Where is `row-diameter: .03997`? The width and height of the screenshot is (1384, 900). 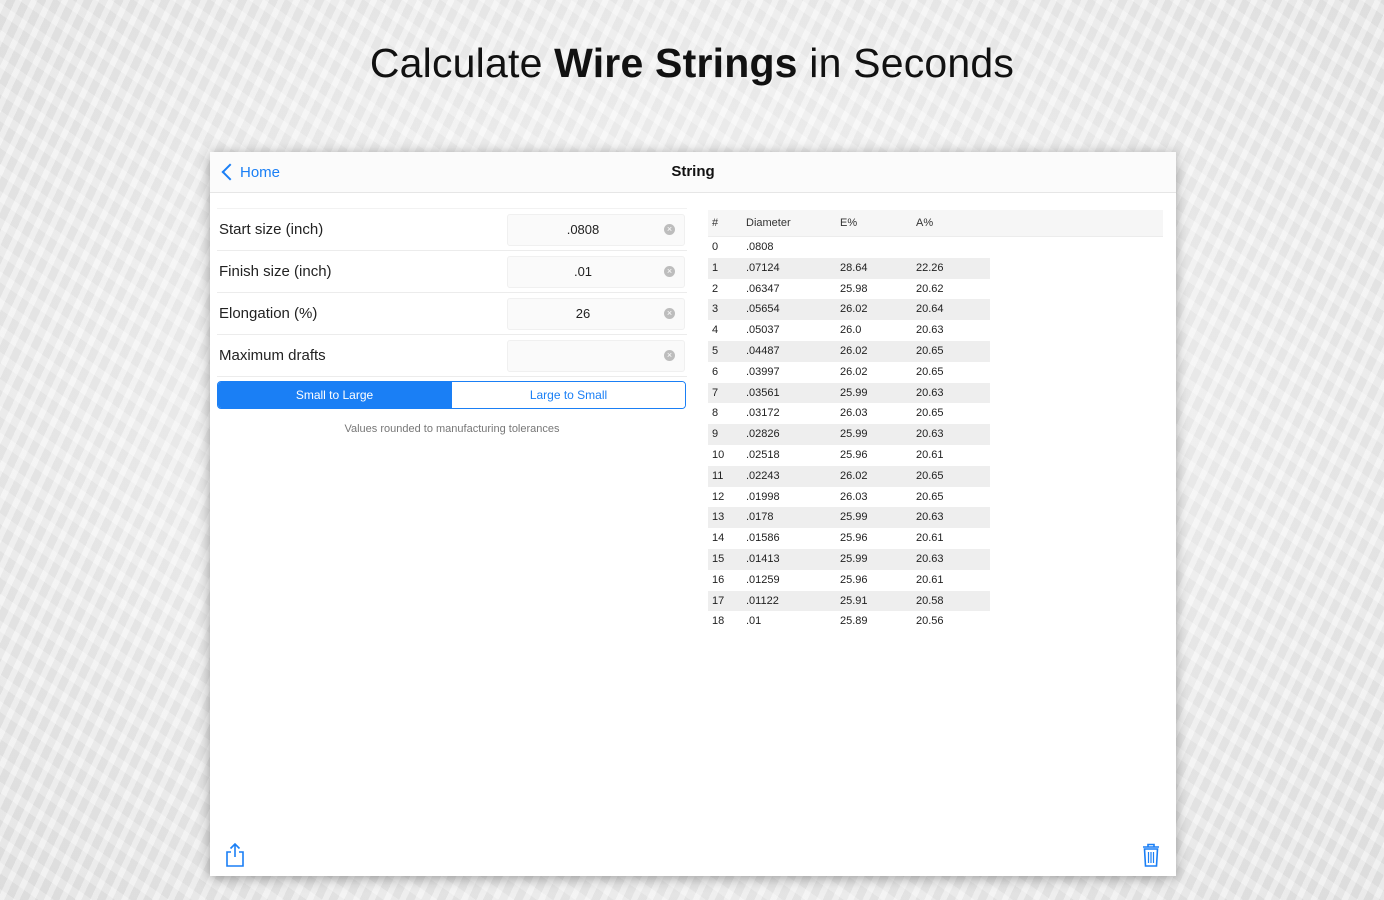
row-diameter: .03997 is located at coordinates (763, 371).